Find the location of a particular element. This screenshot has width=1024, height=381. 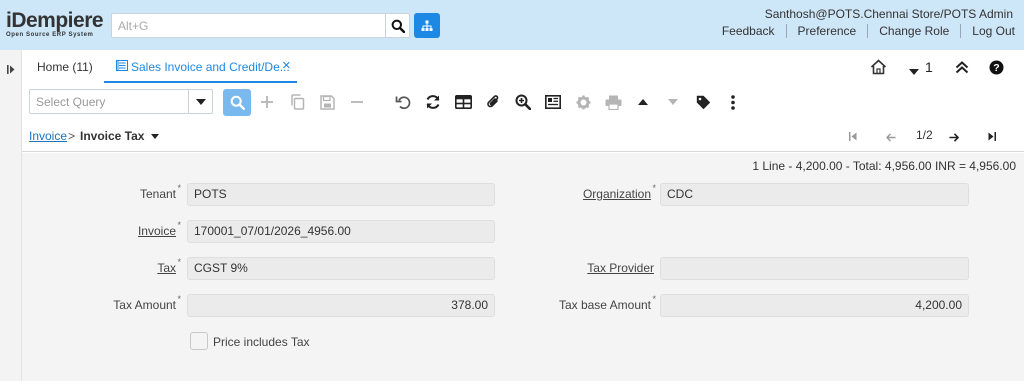

more-options-icon is located at coordinates (733, 102).